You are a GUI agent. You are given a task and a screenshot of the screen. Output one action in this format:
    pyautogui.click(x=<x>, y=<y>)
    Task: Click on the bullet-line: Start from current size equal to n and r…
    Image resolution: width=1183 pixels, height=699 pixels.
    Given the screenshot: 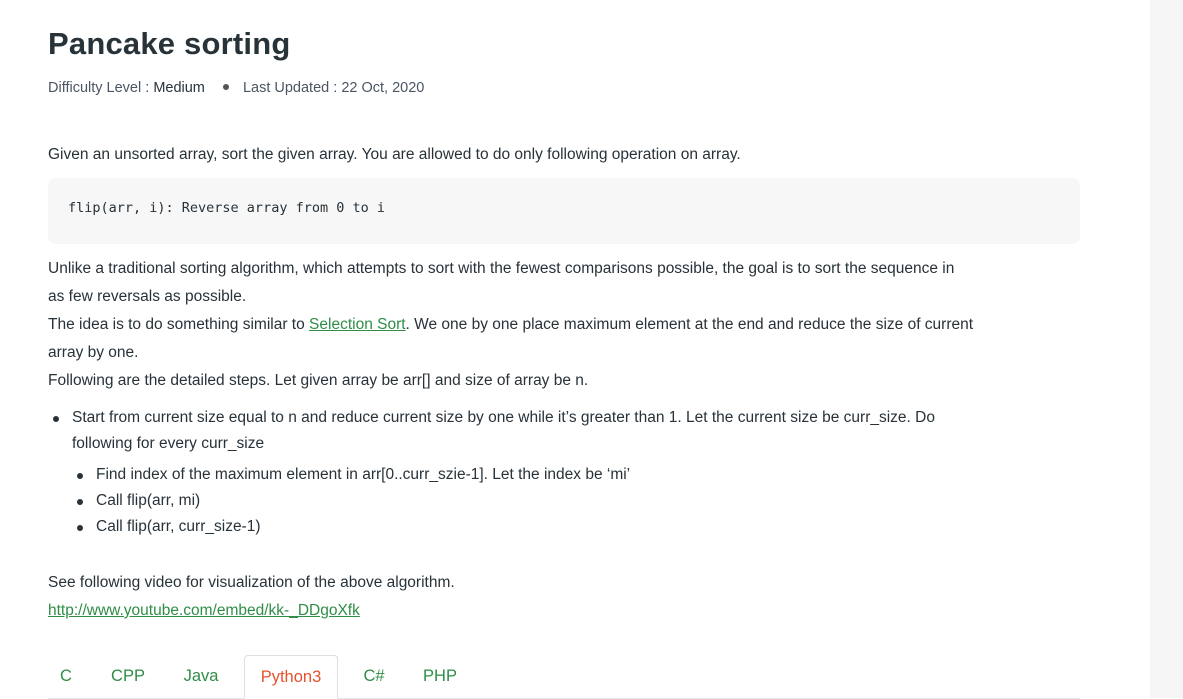 What is the action you would take?
    pyautogui.click(x=503, y=417)
    